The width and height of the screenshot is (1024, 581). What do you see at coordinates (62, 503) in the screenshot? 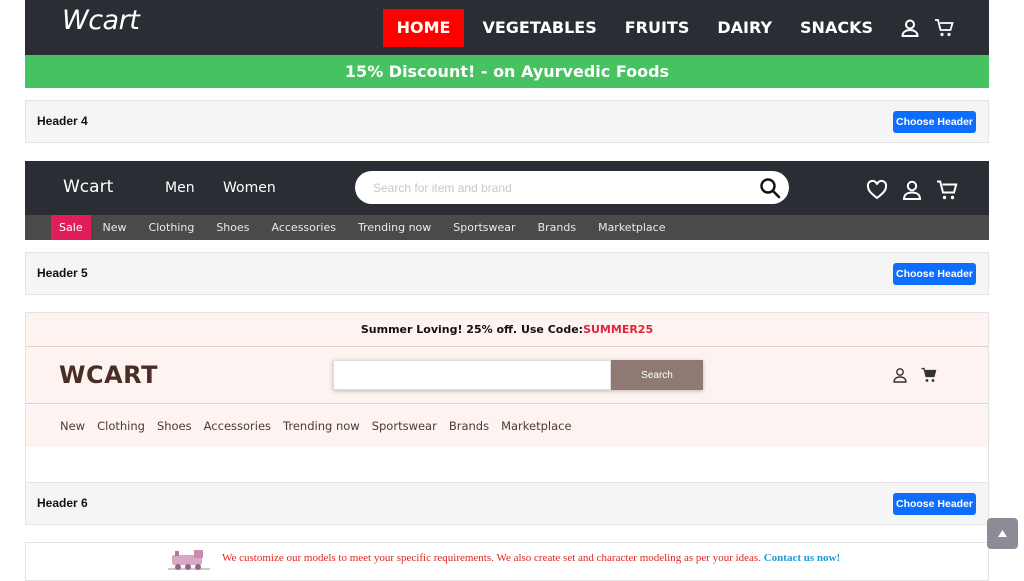
I see `header6-title: Header 6` at bounding box center [62, 503].